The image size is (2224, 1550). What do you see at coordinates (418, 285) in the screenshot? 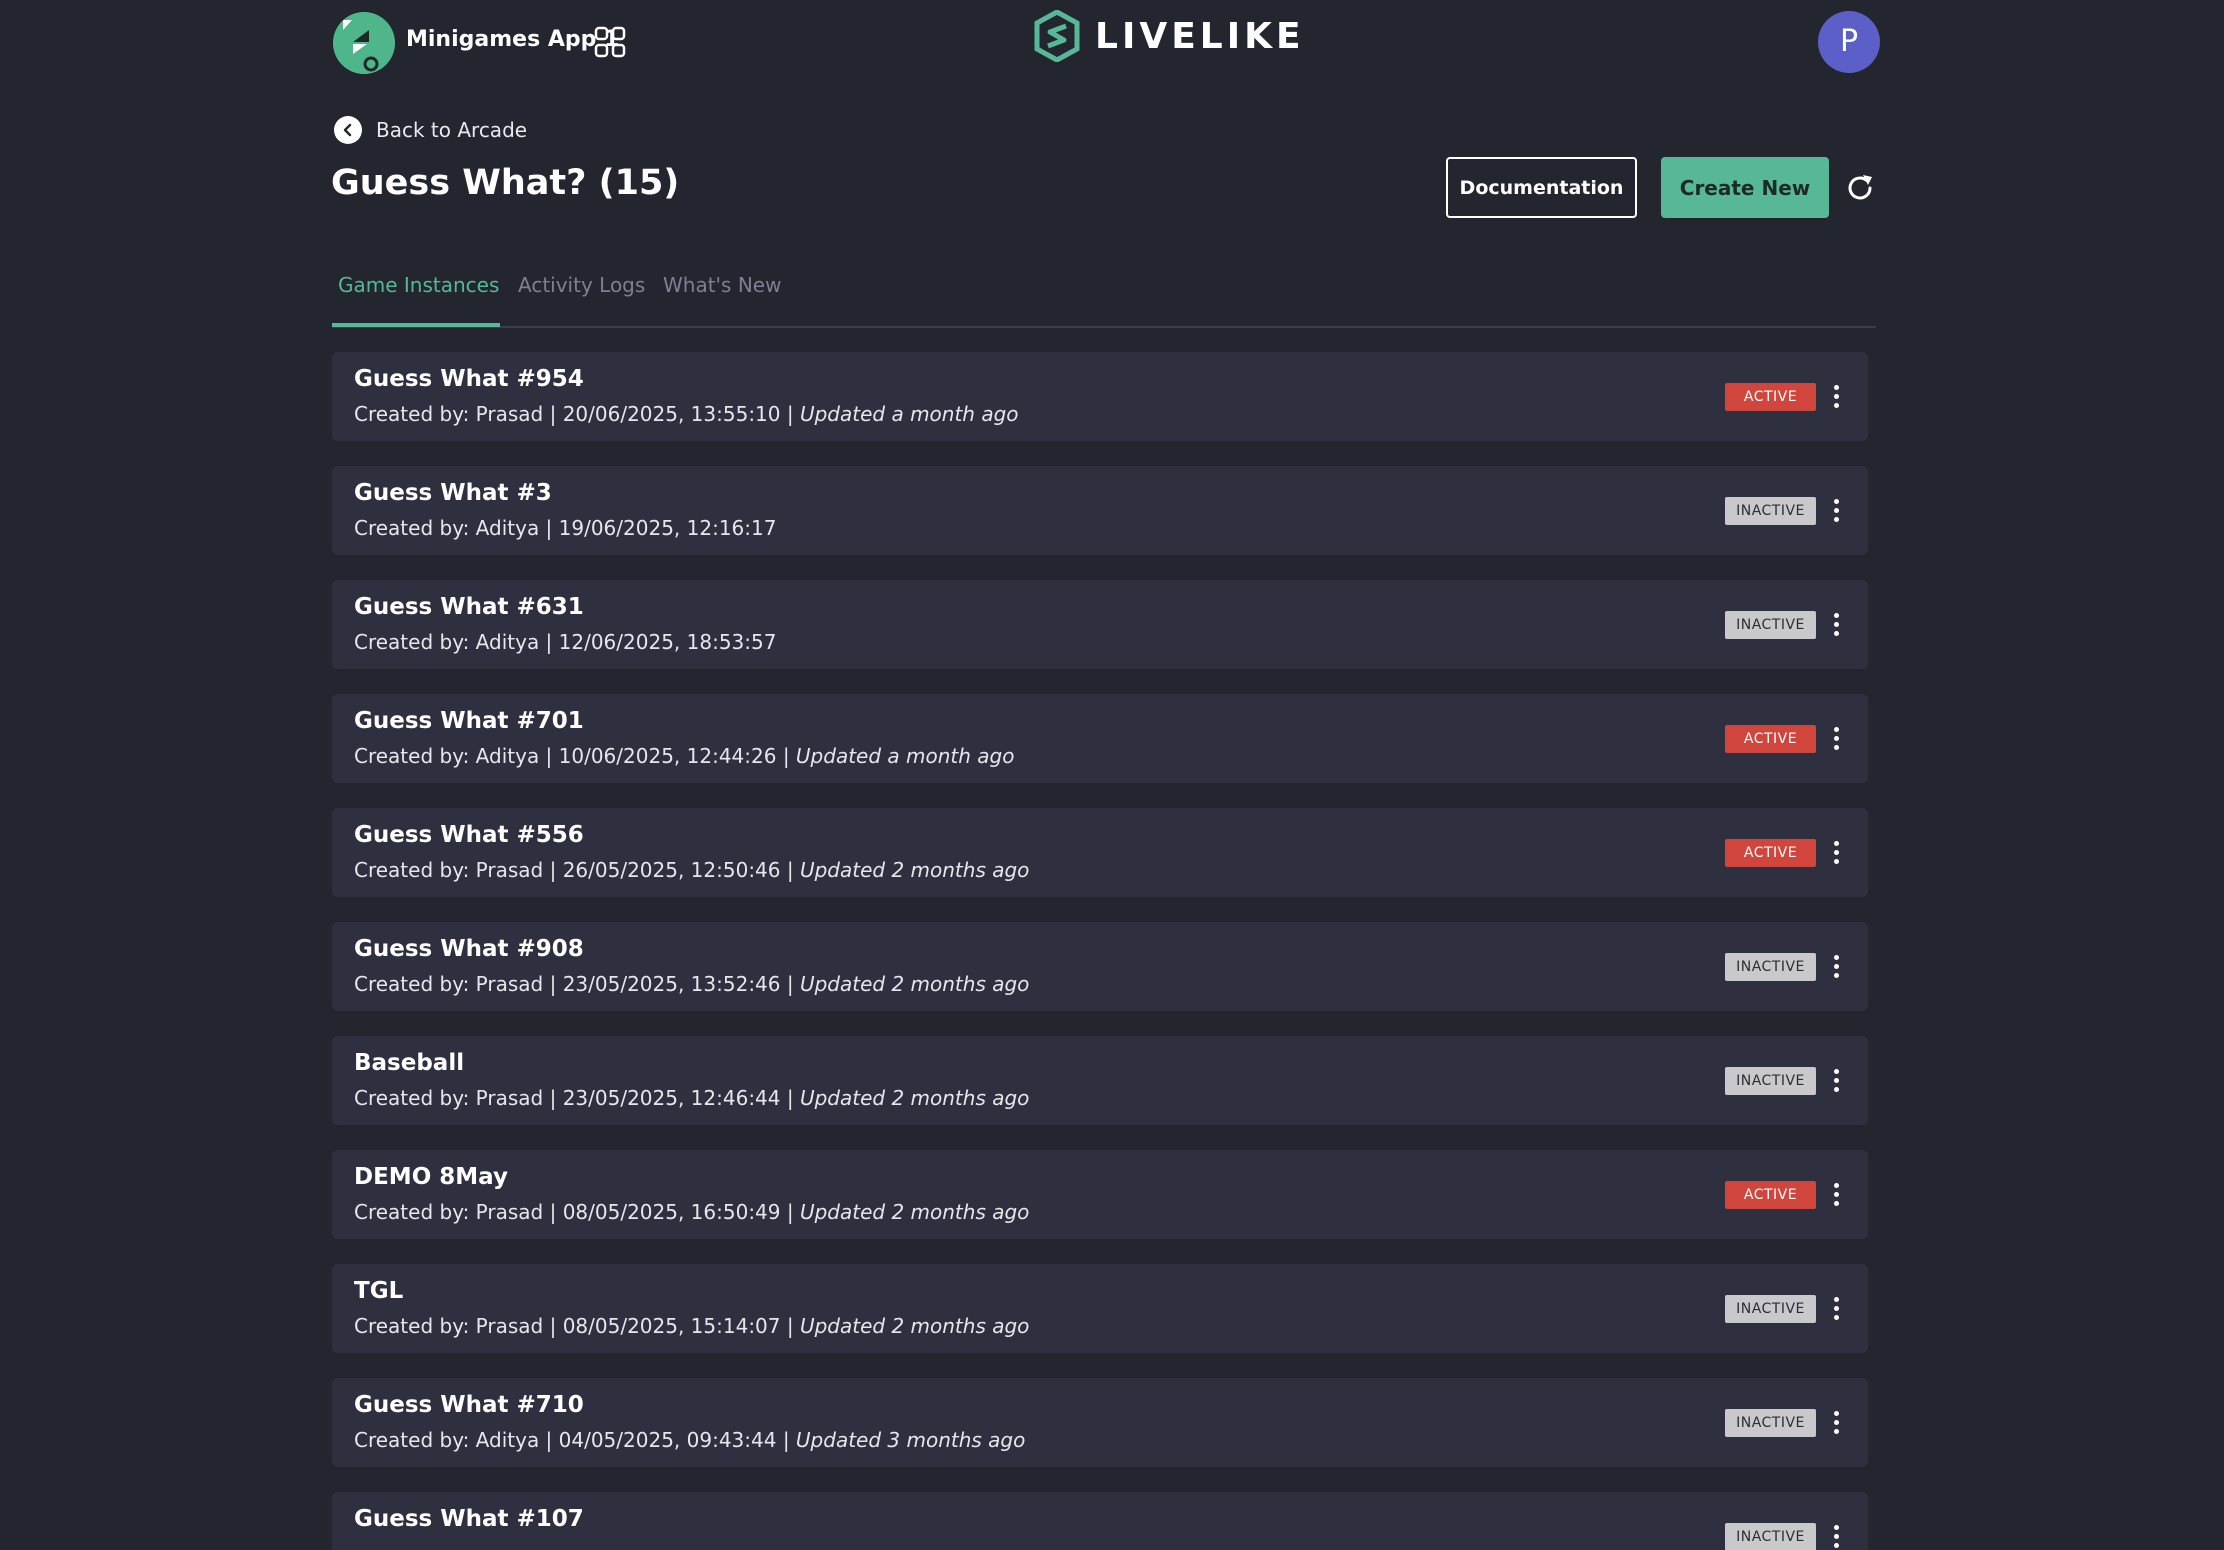
I see `tab-game-instances: Game Instances` at bounding box center [418, 285].